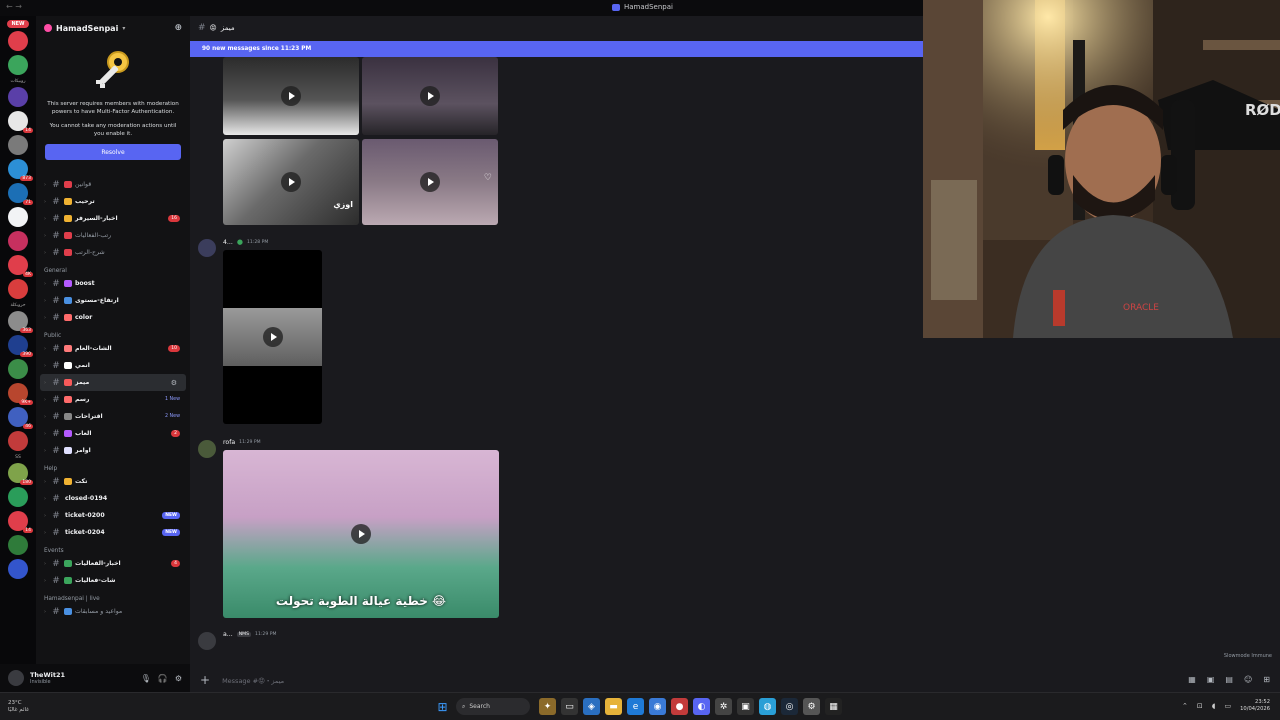 This screenshot has width=1280, height=720. I want to click on network-icon: ⊡, so click(1200, 706).